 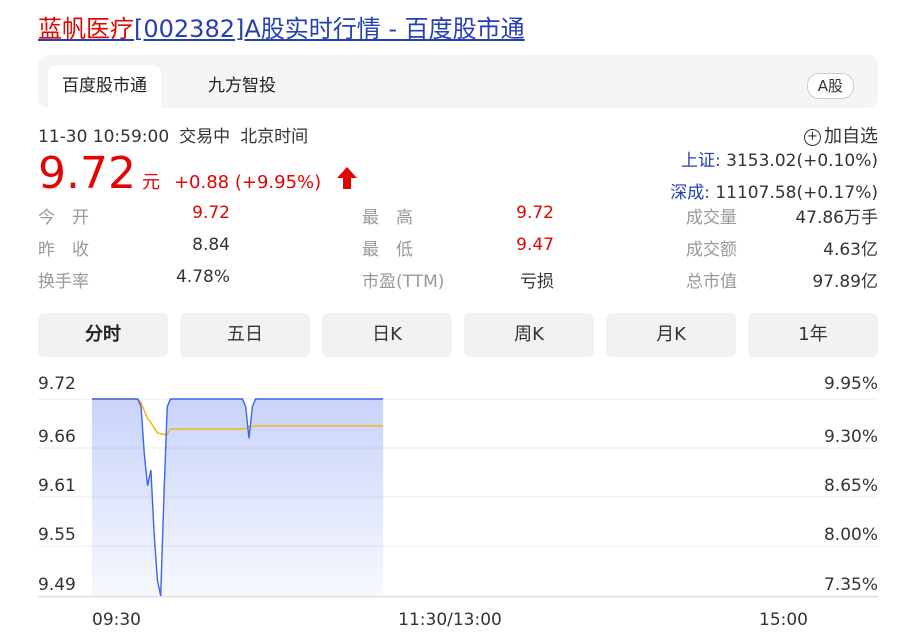 I want to click on y-tick-label-right: 8.00%, so click(x=851, y=535).